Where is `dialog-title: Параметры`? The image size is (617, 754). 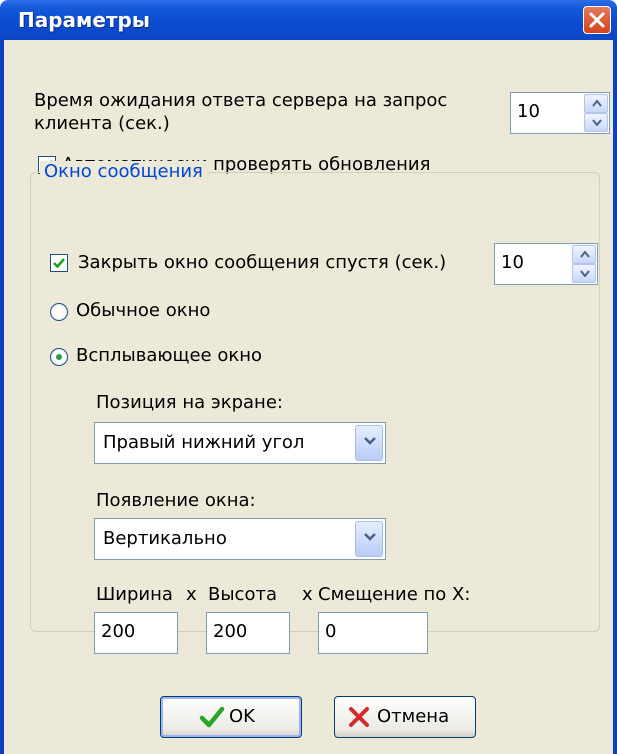
dialog-title: Параметры is located at coordinates (84, 20).